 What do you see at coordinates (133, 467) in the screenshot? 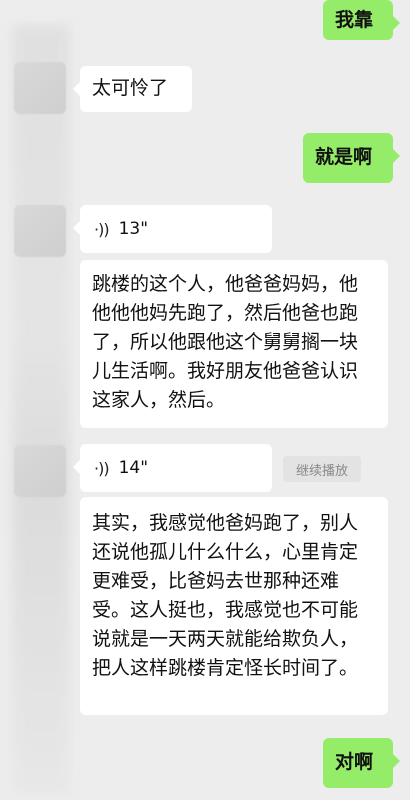
I see `voice-duration: 14"` at bounding box center [133, 467].